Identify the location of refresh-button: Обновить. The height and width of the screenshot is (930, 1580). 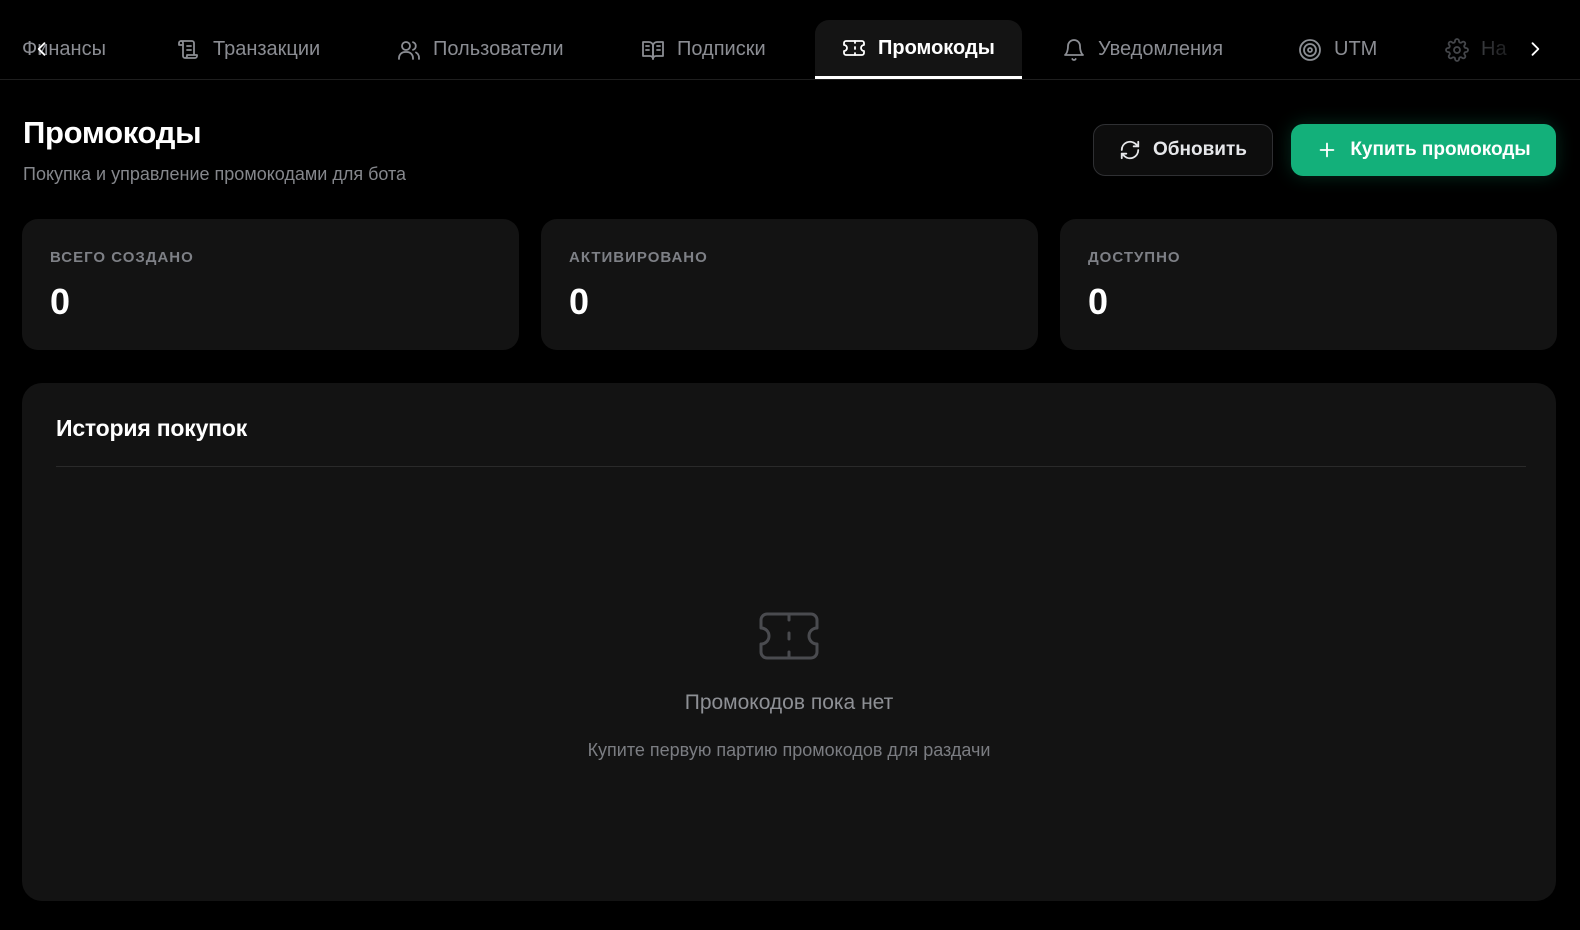
(1183, 150).